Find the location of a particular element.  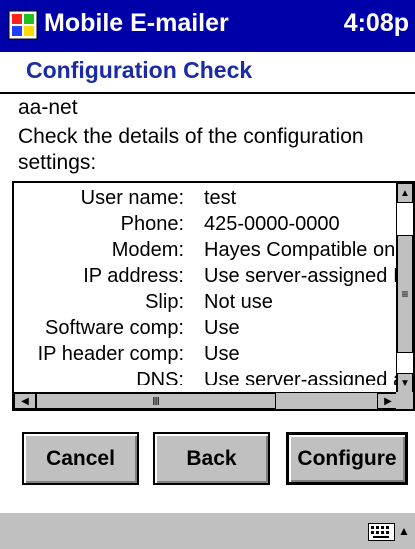

settings-row: User name: test is located at coordinates (206, 198).